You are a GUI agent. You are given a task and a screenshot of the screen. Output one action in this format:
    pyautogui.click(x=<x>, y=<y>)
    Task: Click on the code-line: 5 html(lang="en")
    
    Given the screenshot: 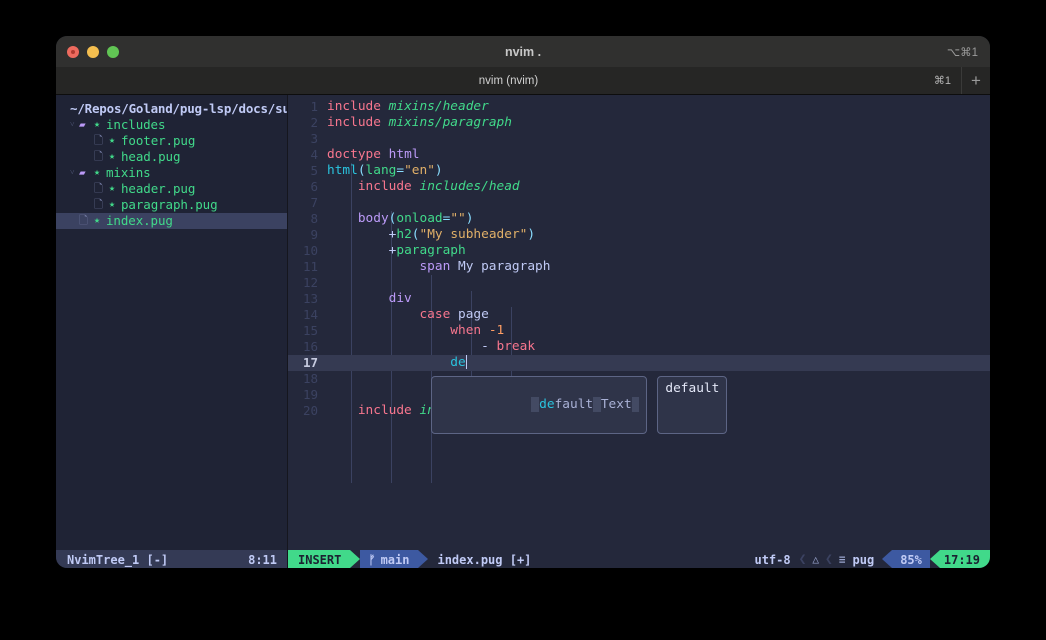 What is the action you would take?
    pyautogui.click(x=639, y=171)
    